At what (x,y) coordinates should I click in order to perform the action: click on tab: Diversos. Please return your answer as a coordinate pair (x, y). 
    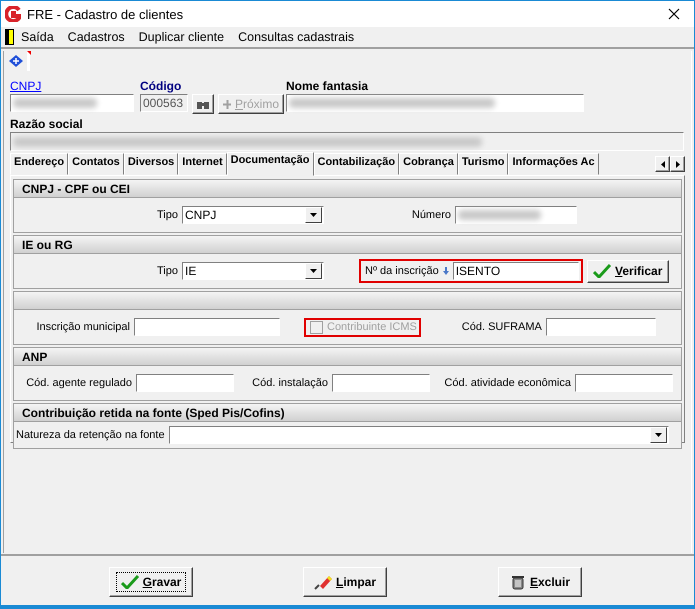
    Looking at the image, I should click on (151, 164).